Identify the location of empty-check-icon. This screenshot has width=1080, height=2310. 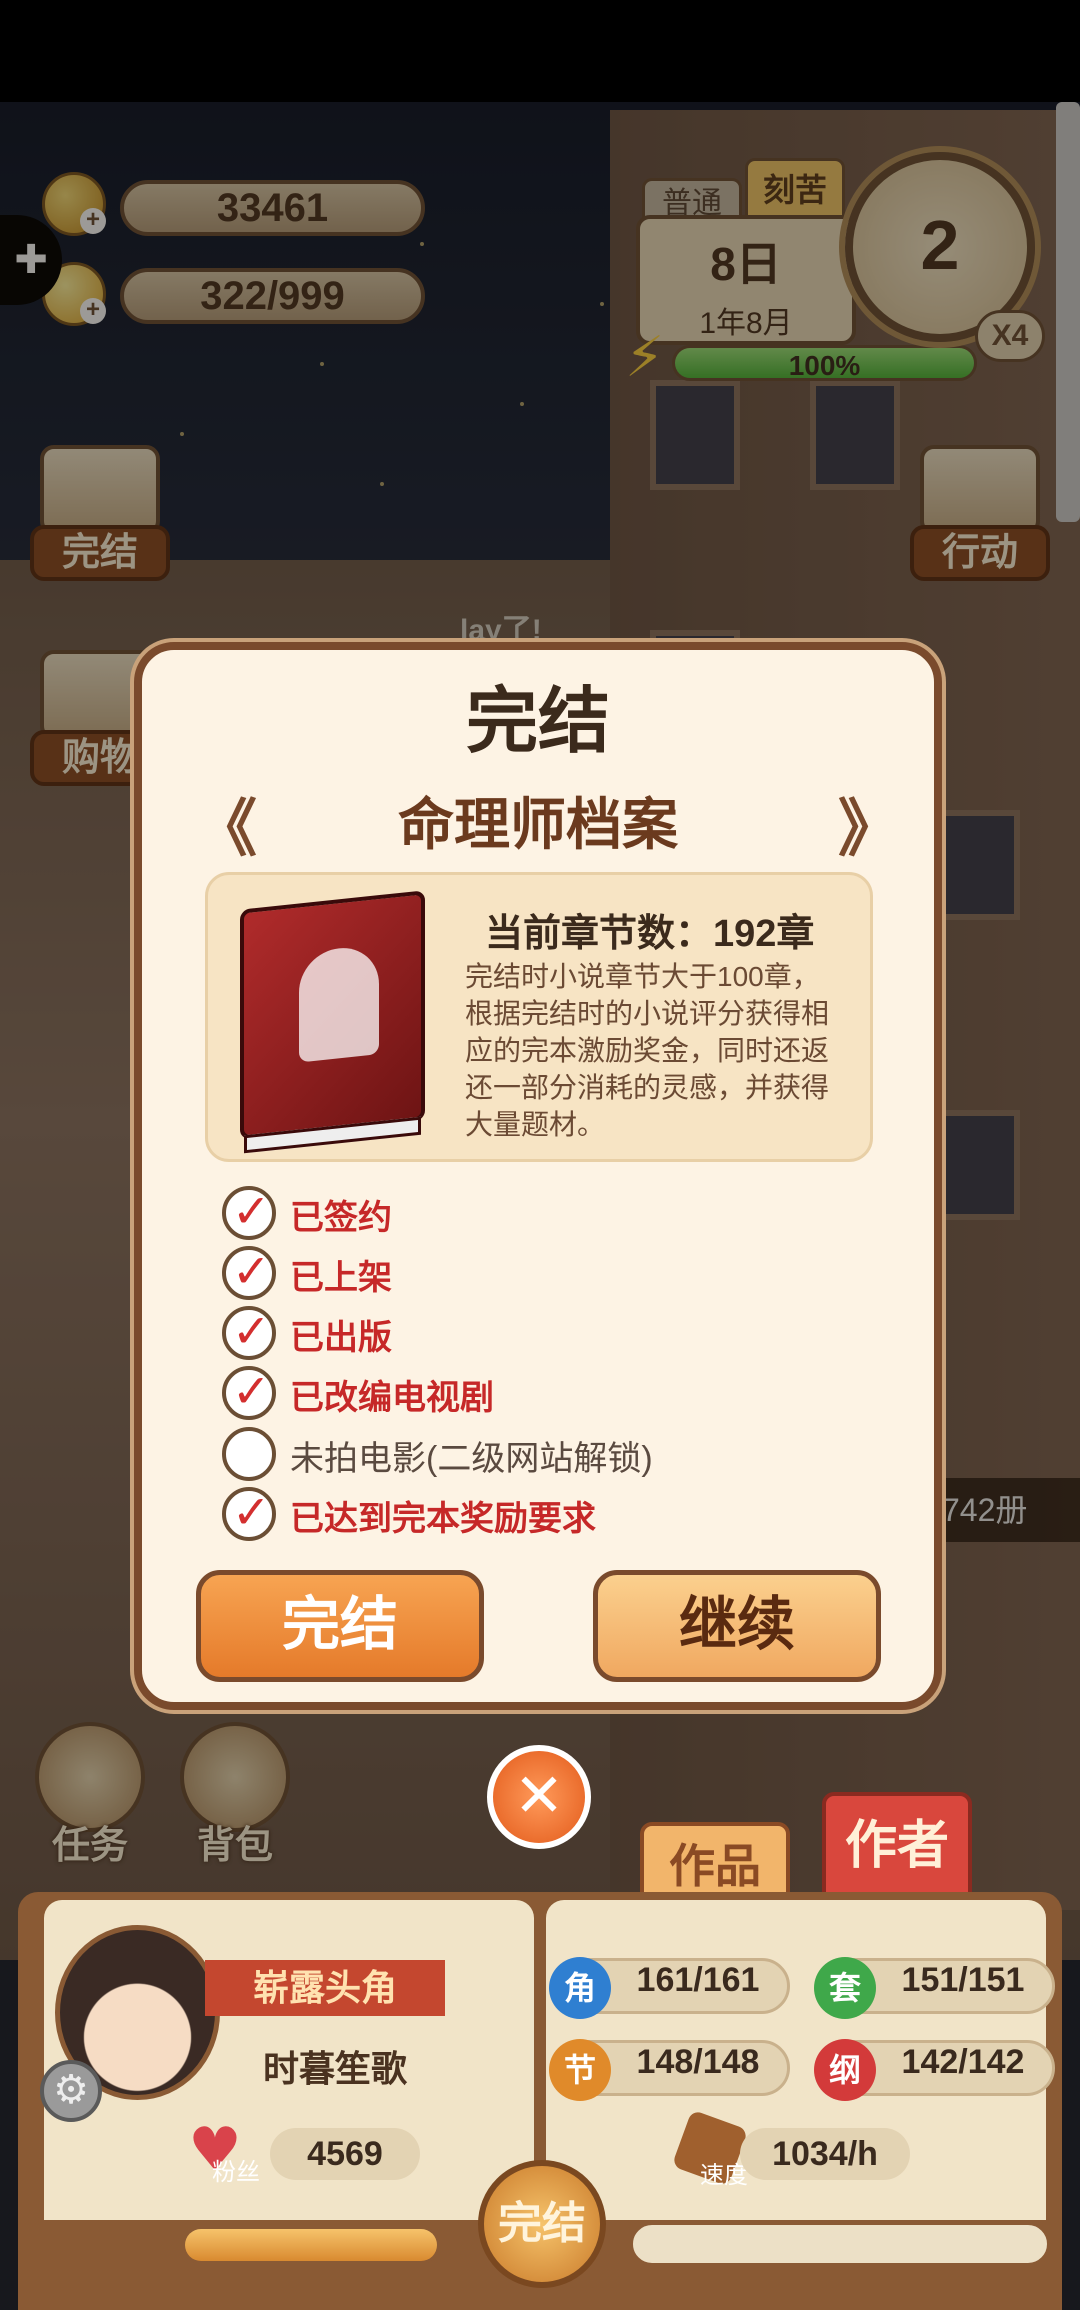
(249, 1454).